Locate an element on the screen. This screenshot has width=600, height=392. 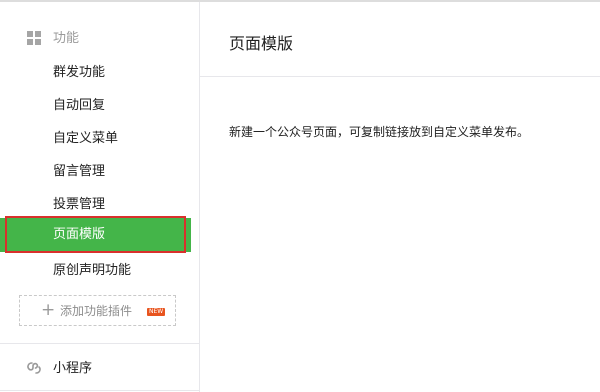
add-plugin-label: 添加功能插件 is located at coordinates (96, 311).